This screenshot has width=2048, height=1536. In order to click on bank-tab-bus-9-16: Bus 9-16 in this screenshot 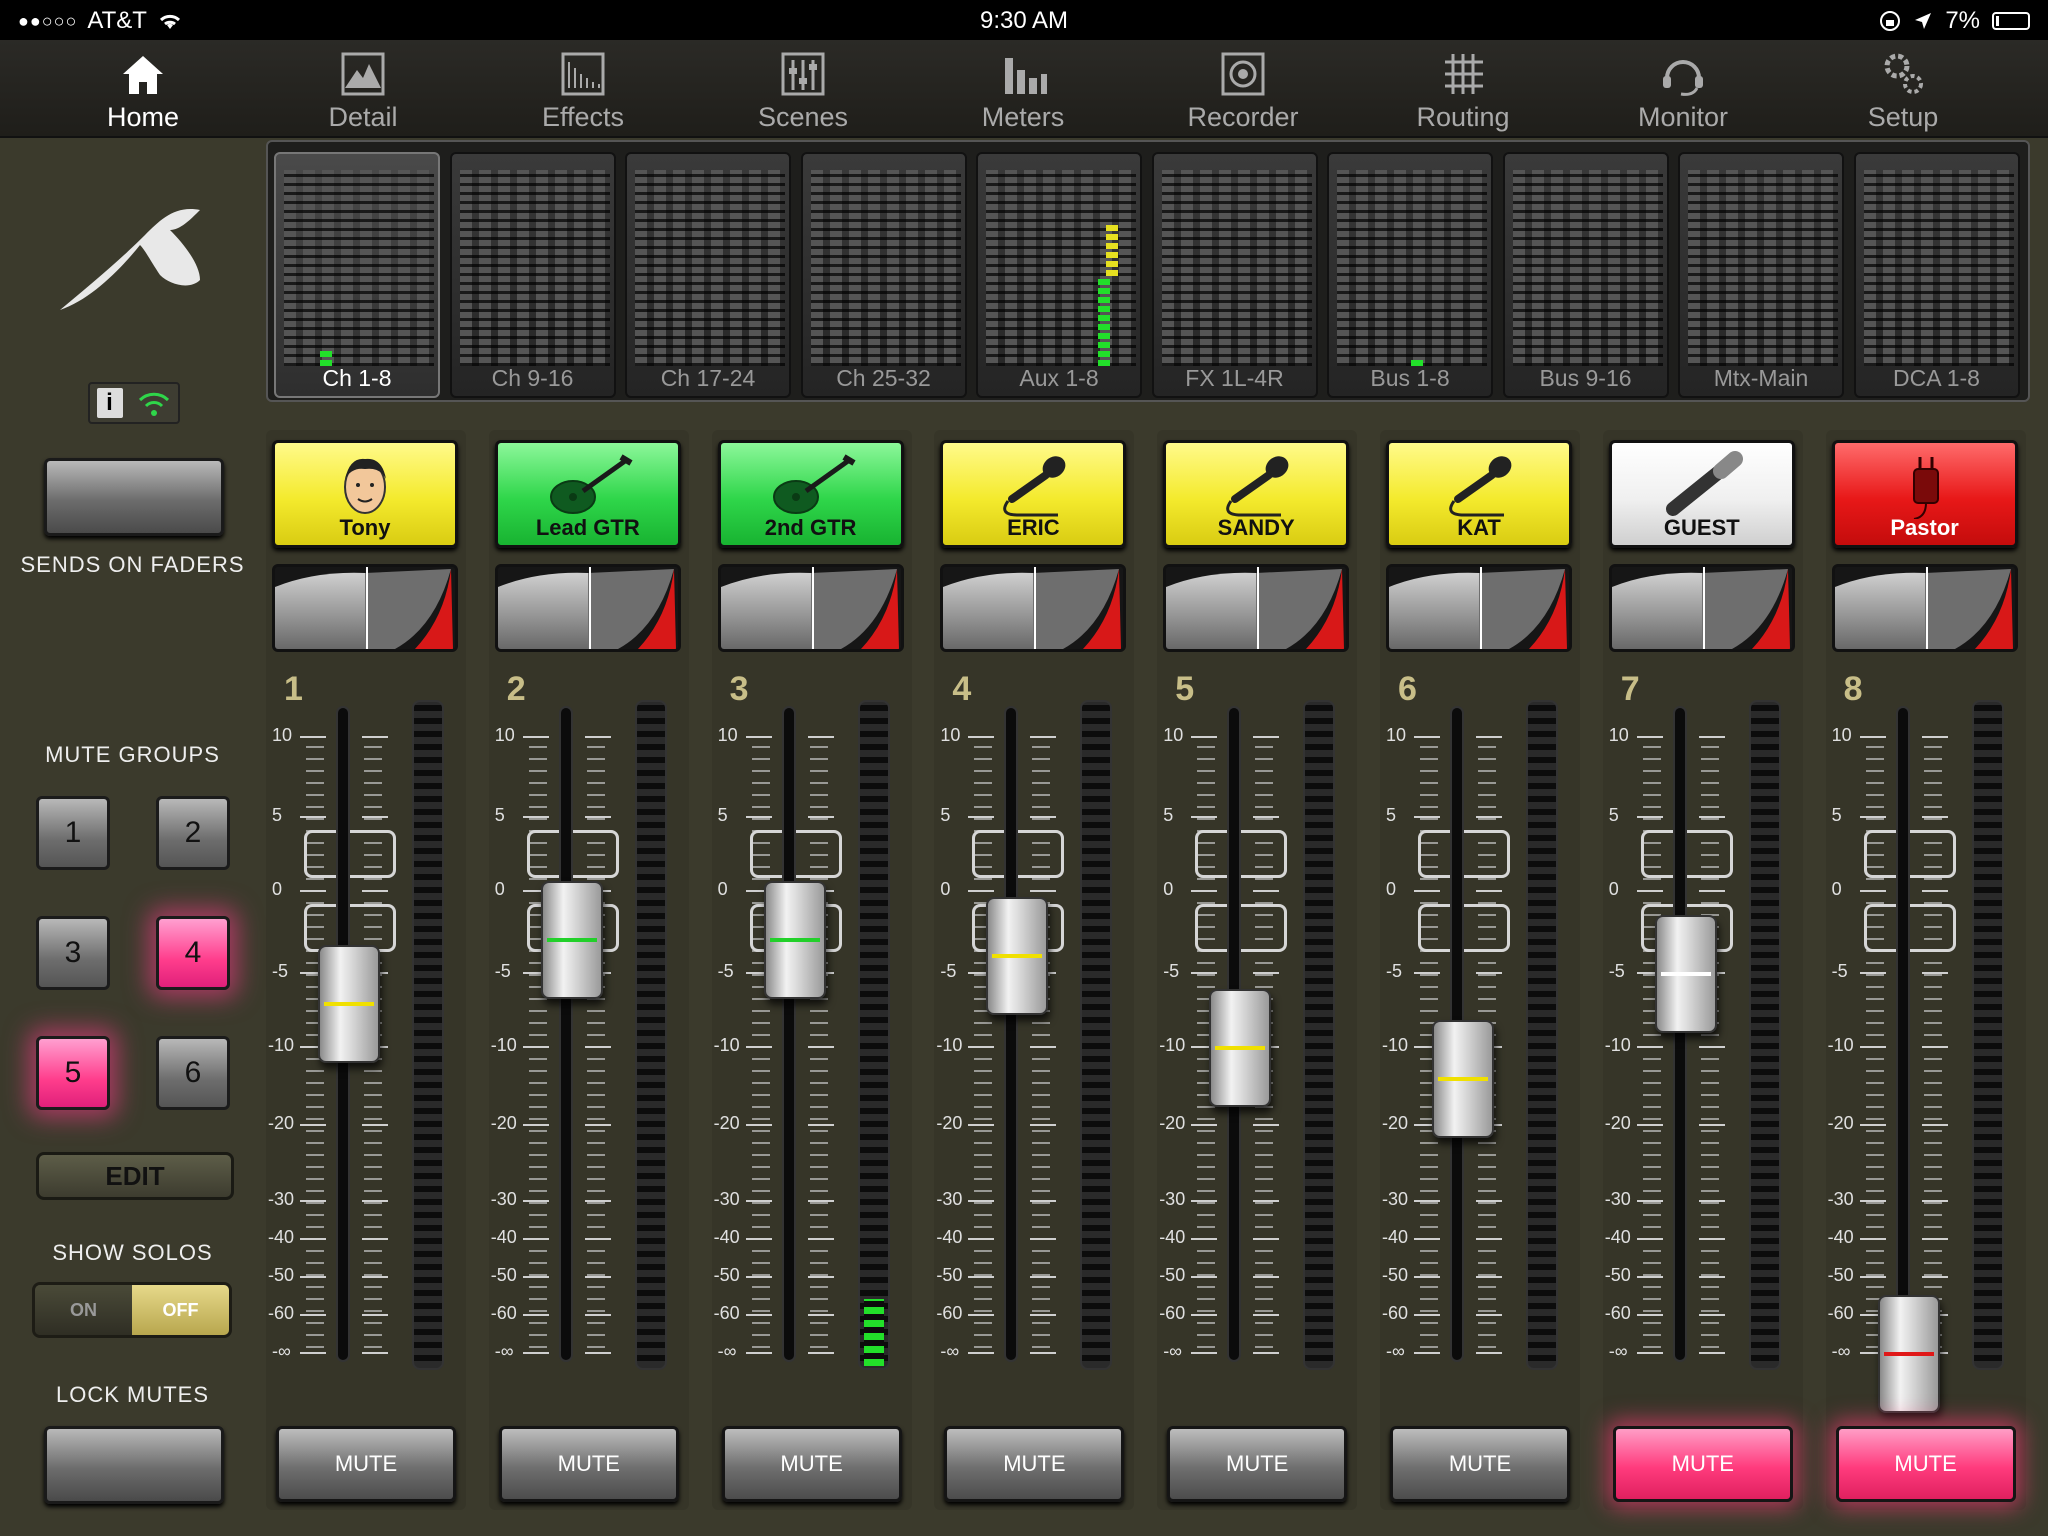, I will do `click(1585, 275)`.